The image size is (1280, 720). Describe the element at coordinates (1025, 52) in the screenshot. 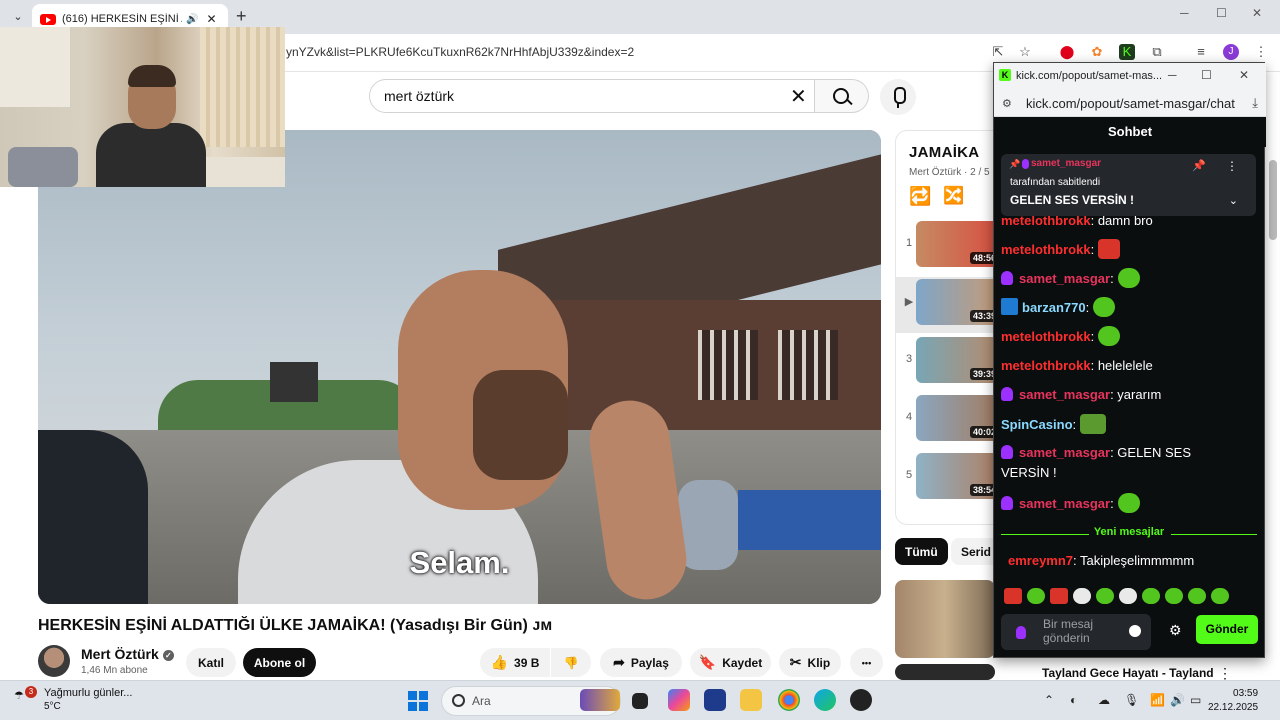

I see `bookmark-star-icon: ☆` at that location.